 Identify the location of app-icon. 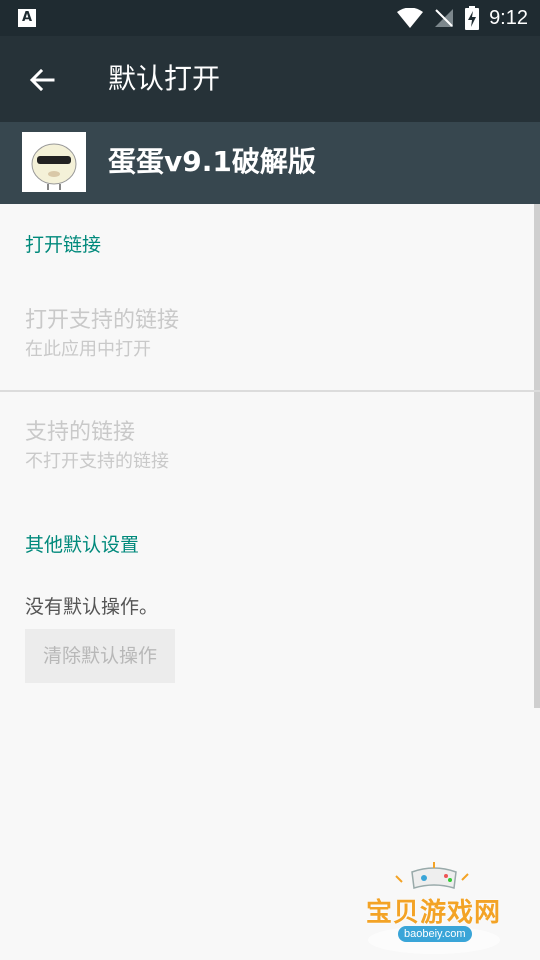
(54, 162).